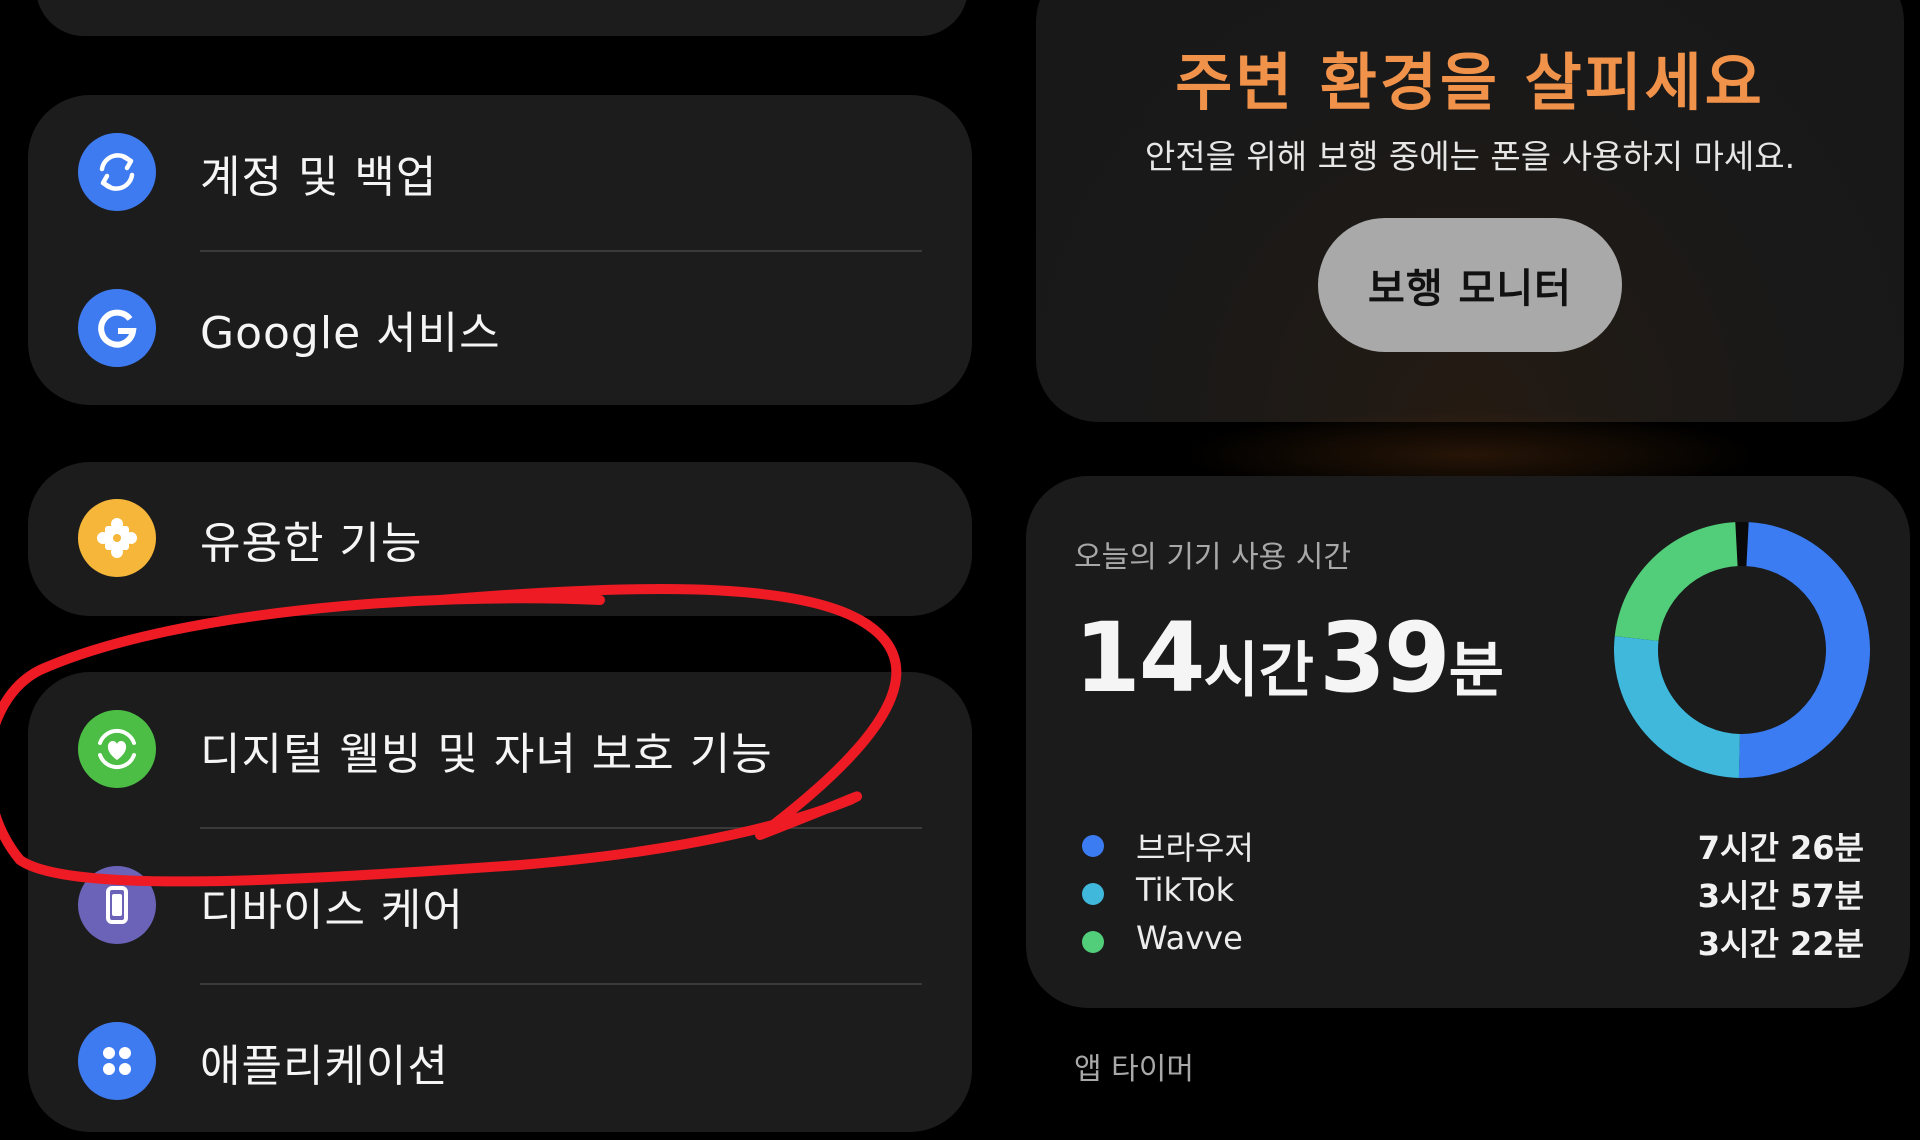 The image size is (1920, 1140). I want to click on sync-icon, so click(117, 172).